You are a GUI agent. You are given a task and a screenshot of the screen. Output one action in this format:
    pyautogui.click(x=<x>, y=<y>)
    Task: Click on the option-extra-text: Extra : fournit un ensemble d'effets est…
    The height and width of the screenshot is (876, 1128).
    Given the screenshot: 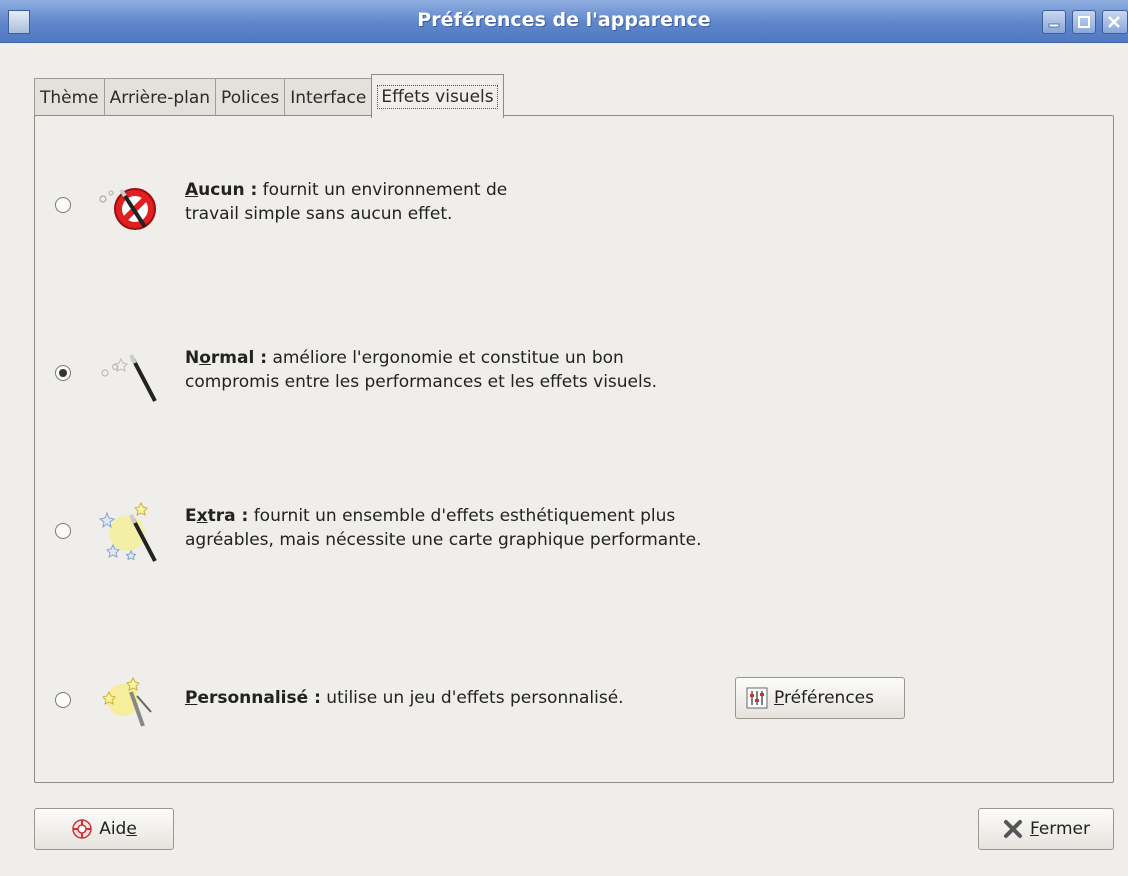 What is the action you would take?
    pyautogui.click(x=443, y=528)
    